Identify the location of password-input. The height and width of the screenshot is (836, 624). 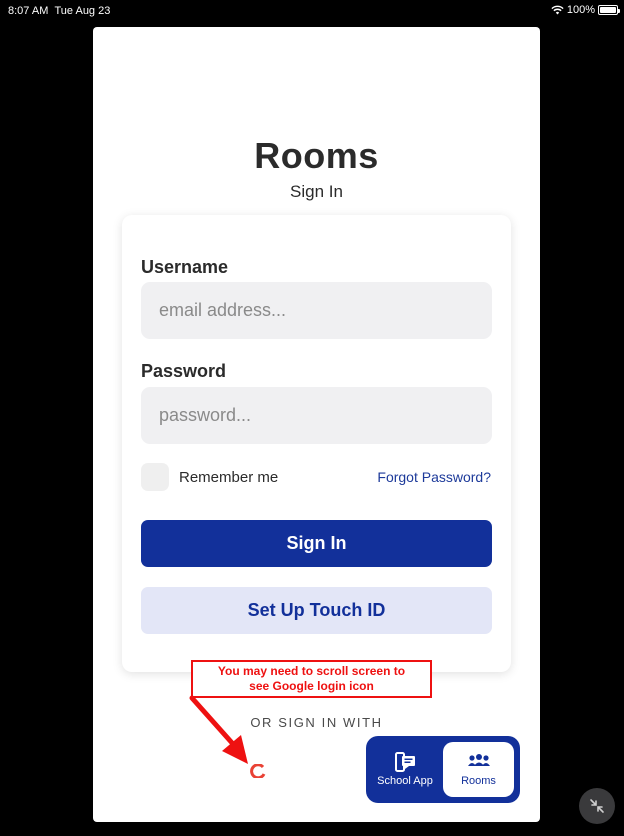
(316, 415).